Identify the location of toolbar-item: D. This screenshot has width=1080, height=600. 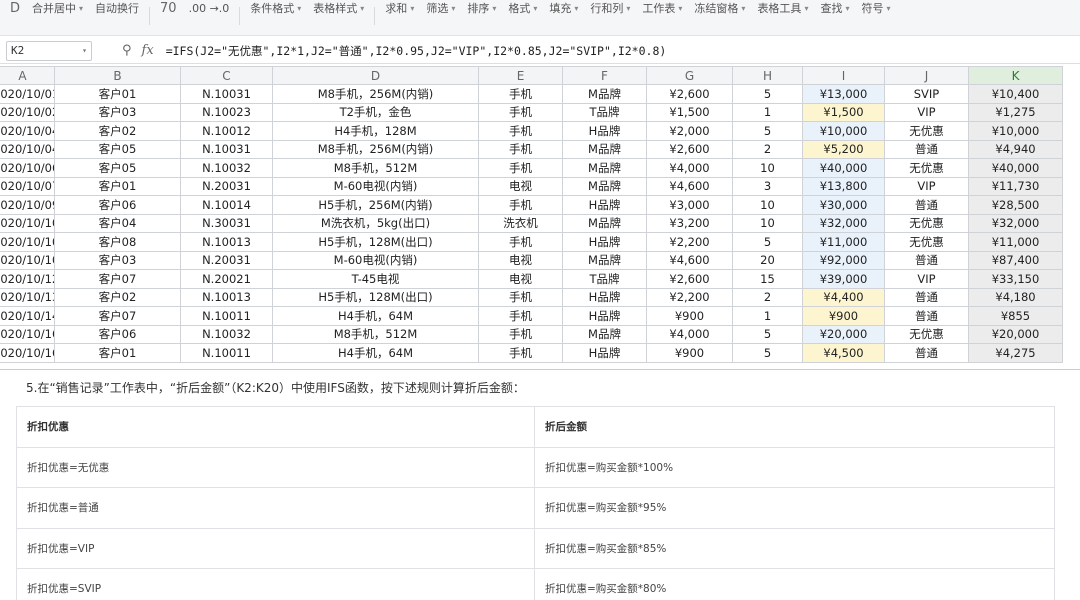
(15, 10).